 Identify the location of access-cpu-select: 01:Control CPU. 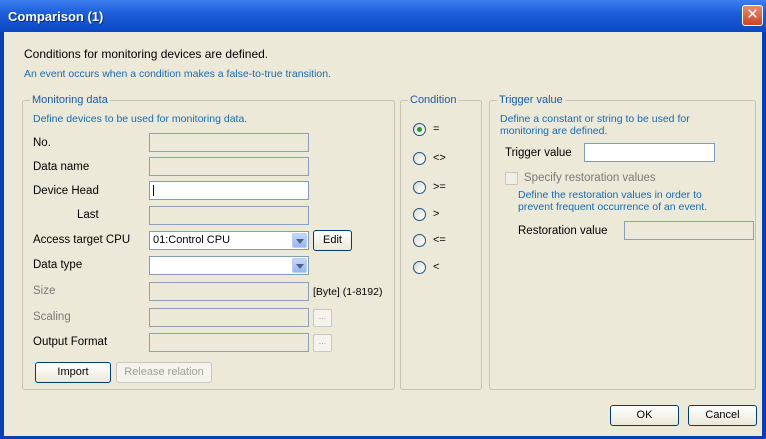
(229, 240).